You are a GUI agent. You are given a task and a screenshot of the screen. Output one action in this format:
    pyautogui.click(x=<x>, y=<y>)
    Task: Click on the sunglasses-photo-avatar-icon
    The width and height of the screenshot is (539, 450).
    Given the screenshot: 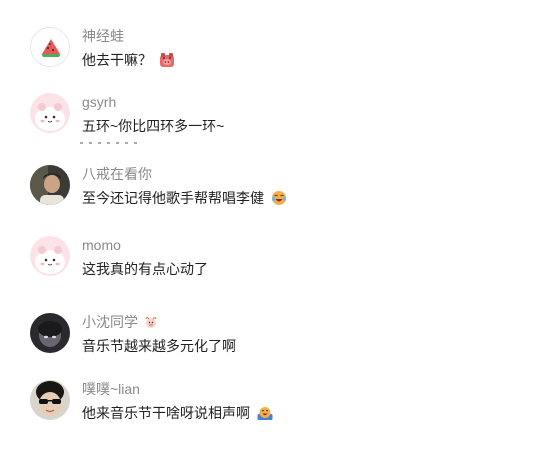 What is the action you would take?
    pyautogui.click(x=50, y=400)
    